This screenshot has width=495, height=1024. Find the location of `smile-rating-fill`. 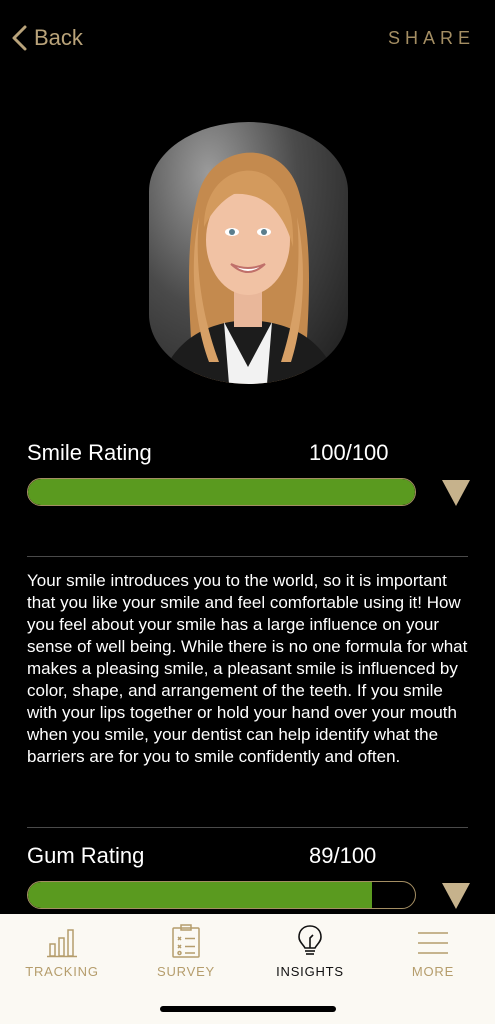

smile-rating-fill is located at coordinates (221, 492).